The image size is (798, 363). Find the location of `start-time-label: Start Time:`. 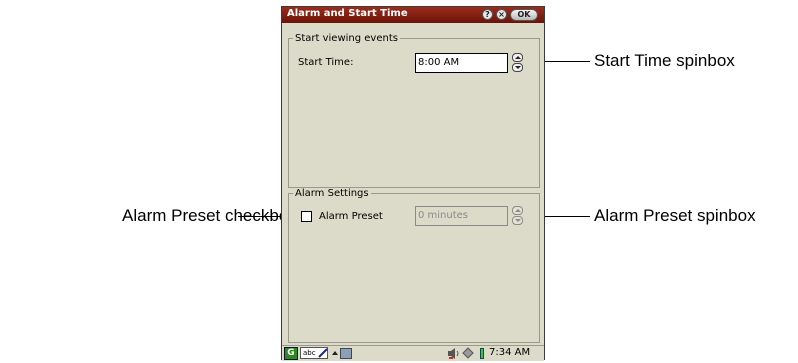

start-time-label: Start Time: is located at coordinates (326, 62).